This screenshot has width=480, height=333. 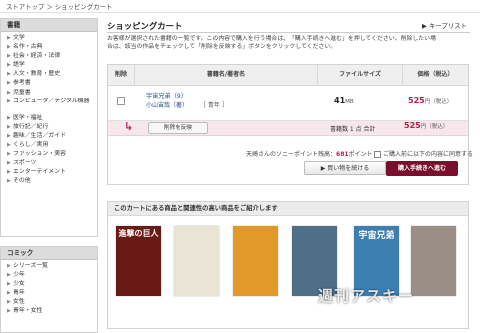 What do you see at coordinates (49, 106) in the screenshot?
I see `sidebar-item: ▶ コンピュータ／デジタル機器` at bounding box center [49, 106].